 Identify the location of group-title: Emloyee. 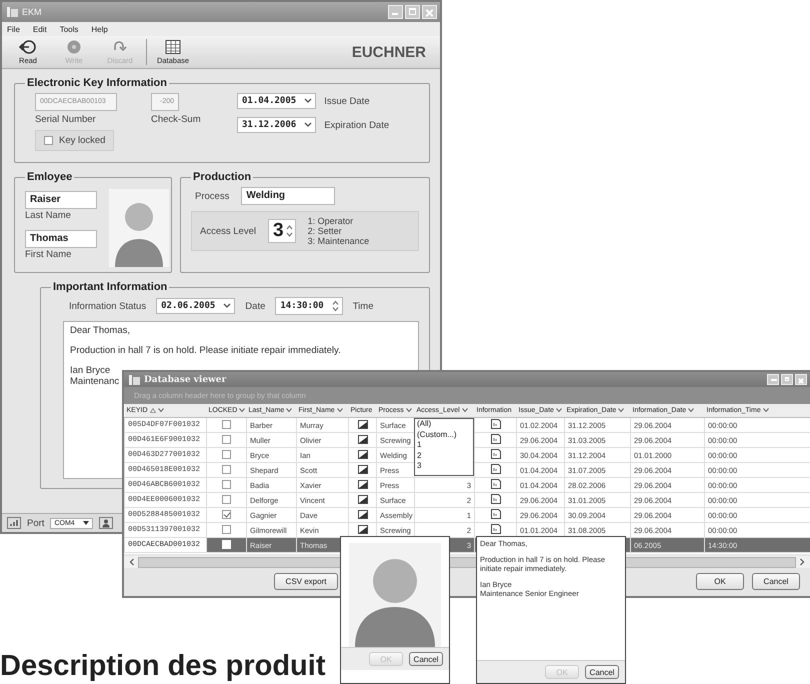
(50, 177).